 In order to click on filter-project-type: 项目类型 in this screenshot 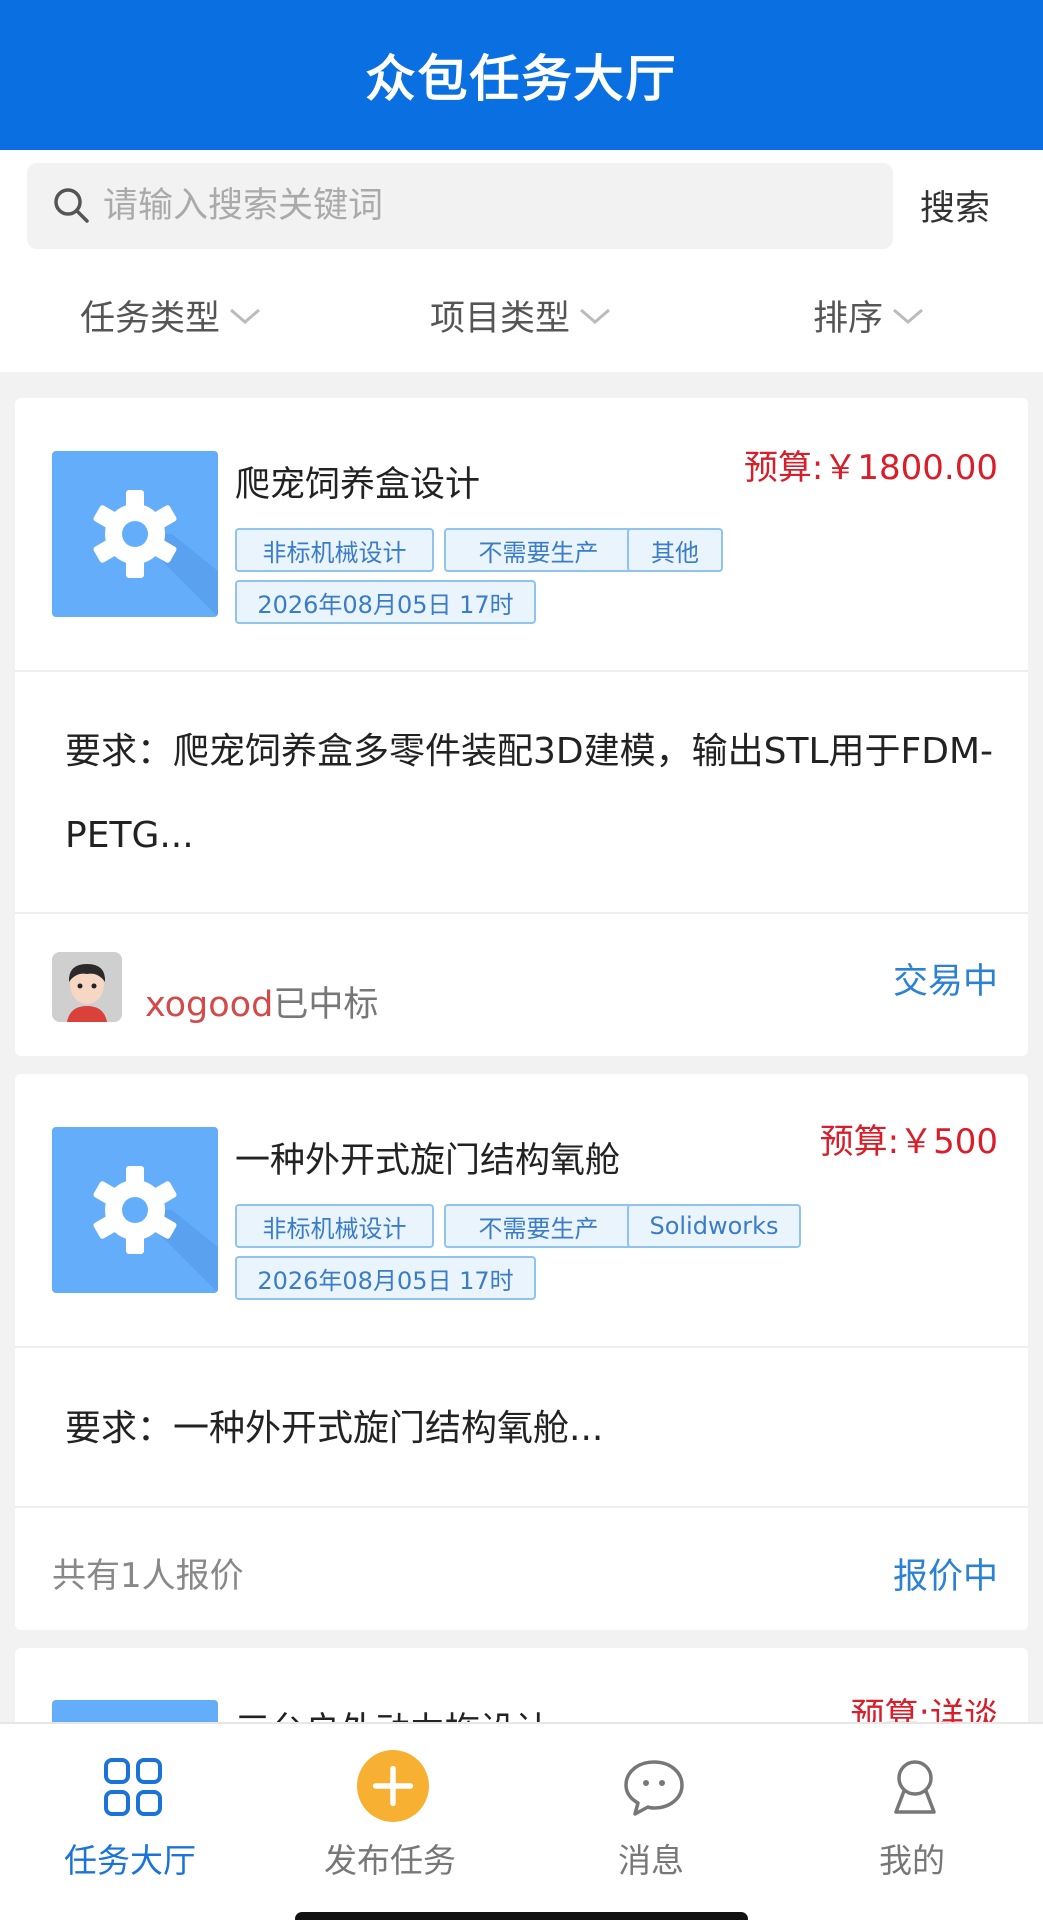, I will do `click(521, 315)`.